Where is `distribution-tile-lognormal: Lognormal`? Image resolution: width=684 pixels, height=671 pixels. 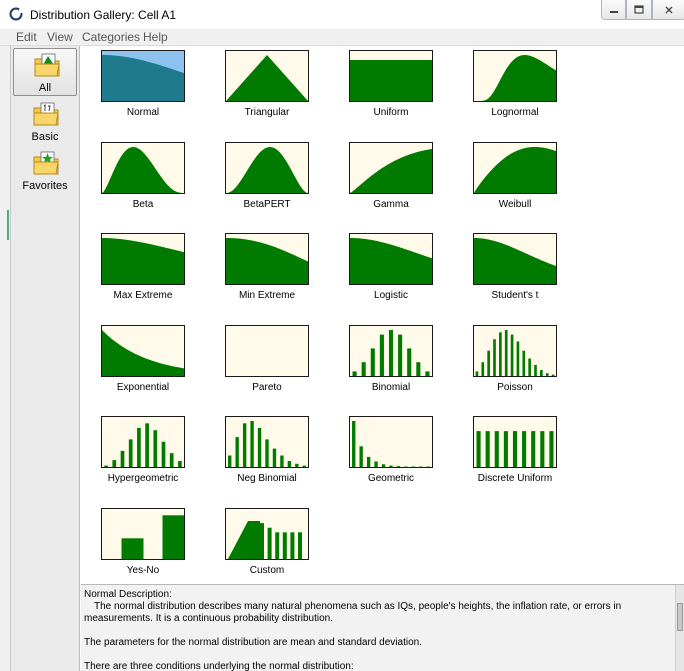
distribution-tile-lognormal: Lognormal is located at coordinates (518, 89).